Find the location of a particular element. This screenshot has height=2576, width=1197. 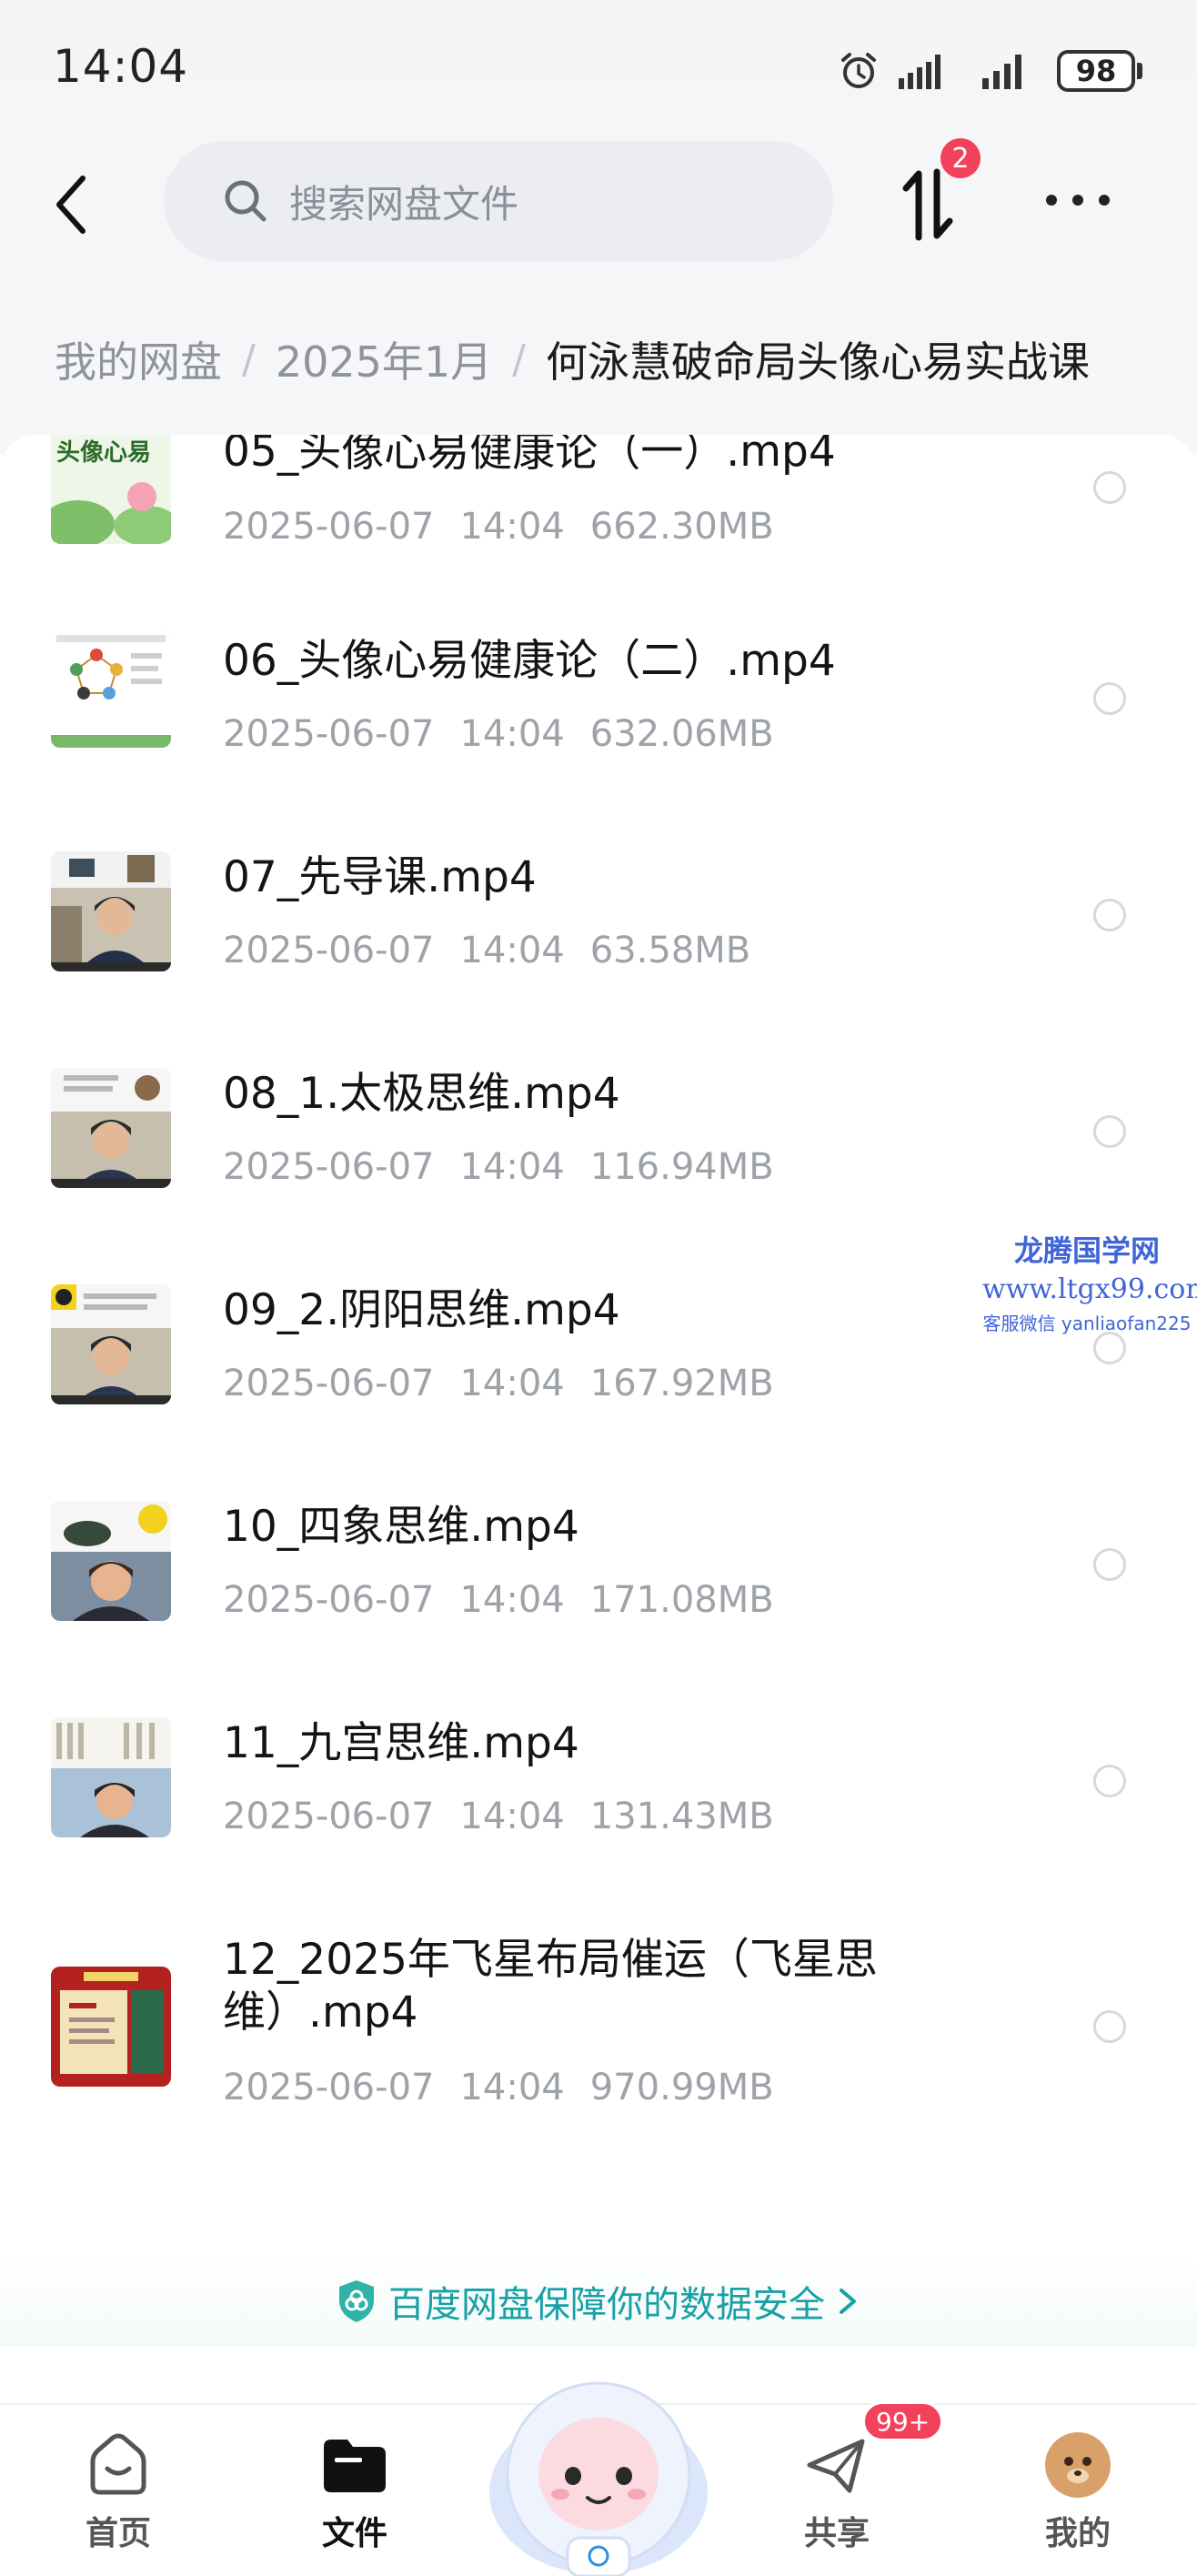

file-size: 63.58MB is located at coordinates (670, 950).